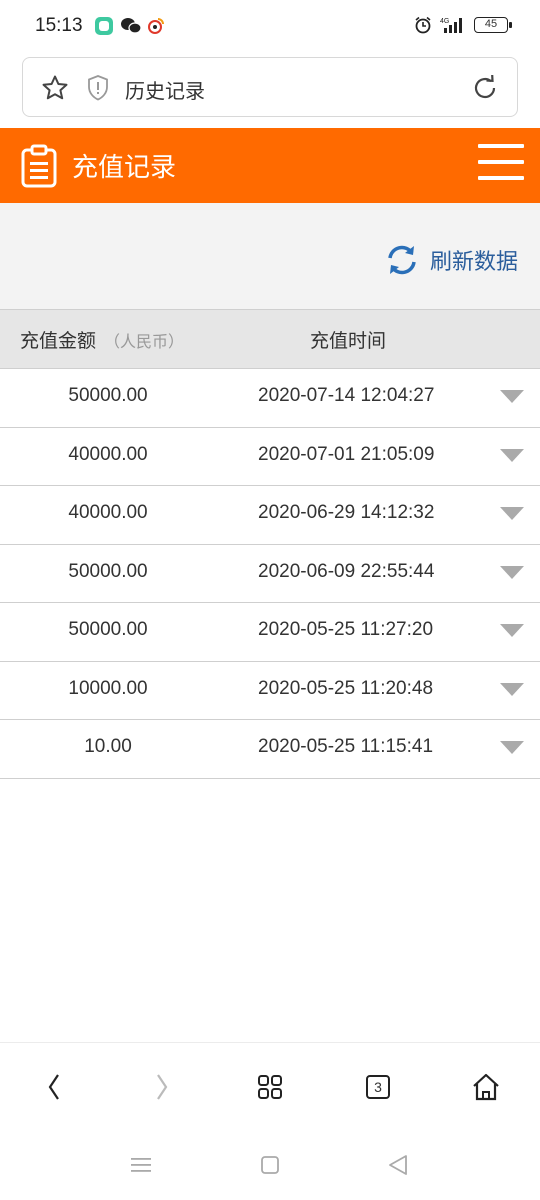 Image resolution: width=540 pixels, height=1200 pixels. Describe the element at coordinates (270, 27) in the screenshot. I see `status-bar: 15:13 4G 45` at that location.